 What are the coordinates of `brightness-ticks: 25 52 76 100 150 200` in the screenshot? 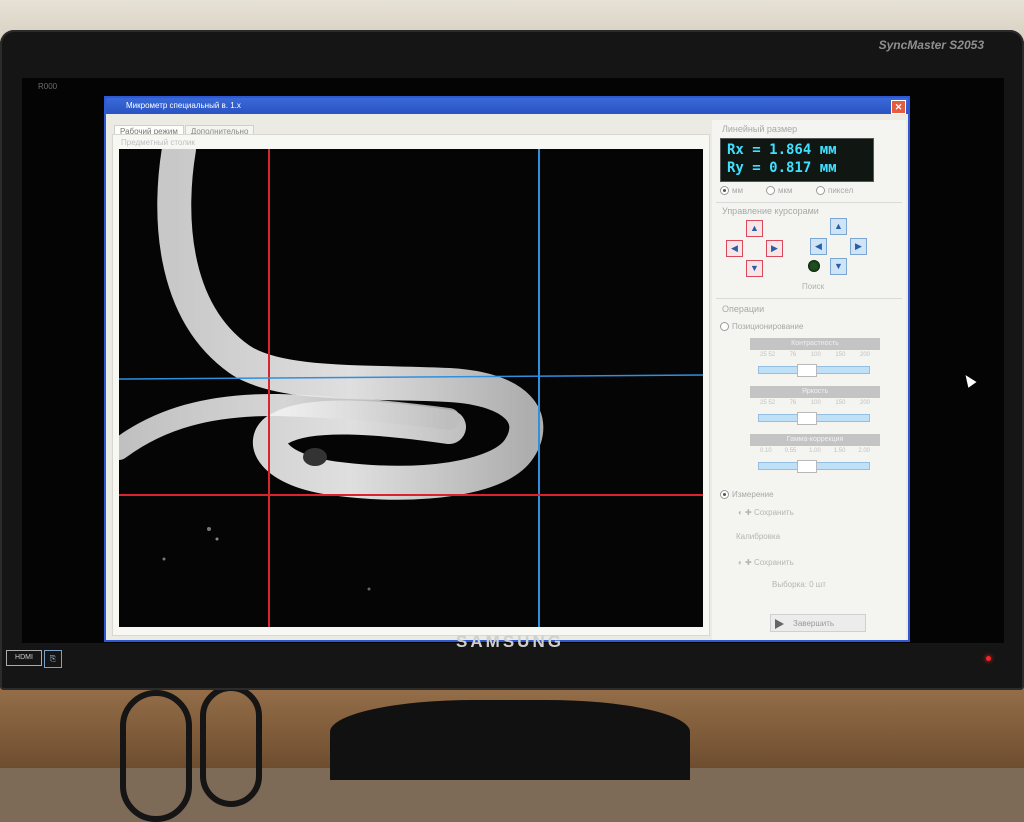 It's located at (815, 405).